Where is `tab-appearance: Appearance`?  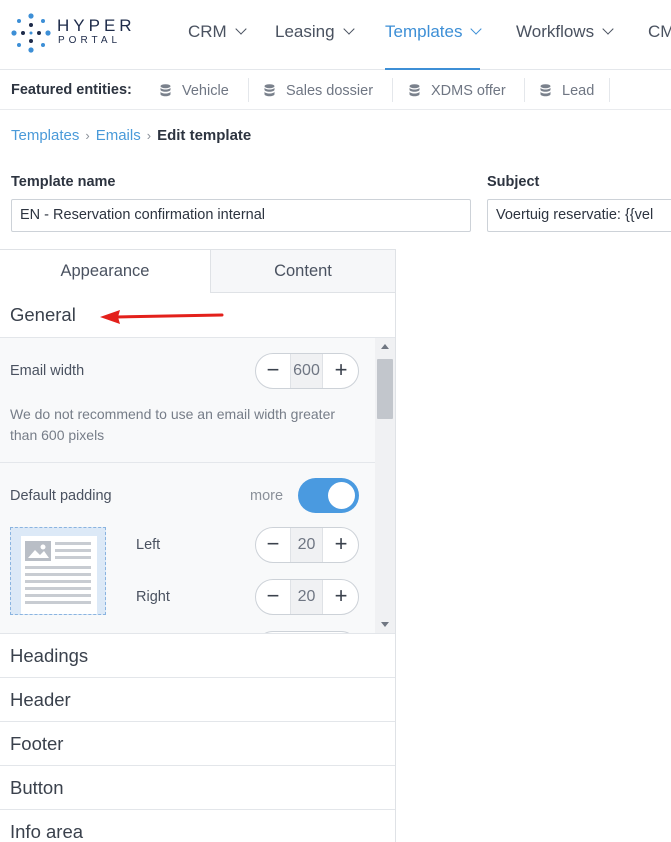
tab-appearance: Appearance is located at coordinates (105, 271).